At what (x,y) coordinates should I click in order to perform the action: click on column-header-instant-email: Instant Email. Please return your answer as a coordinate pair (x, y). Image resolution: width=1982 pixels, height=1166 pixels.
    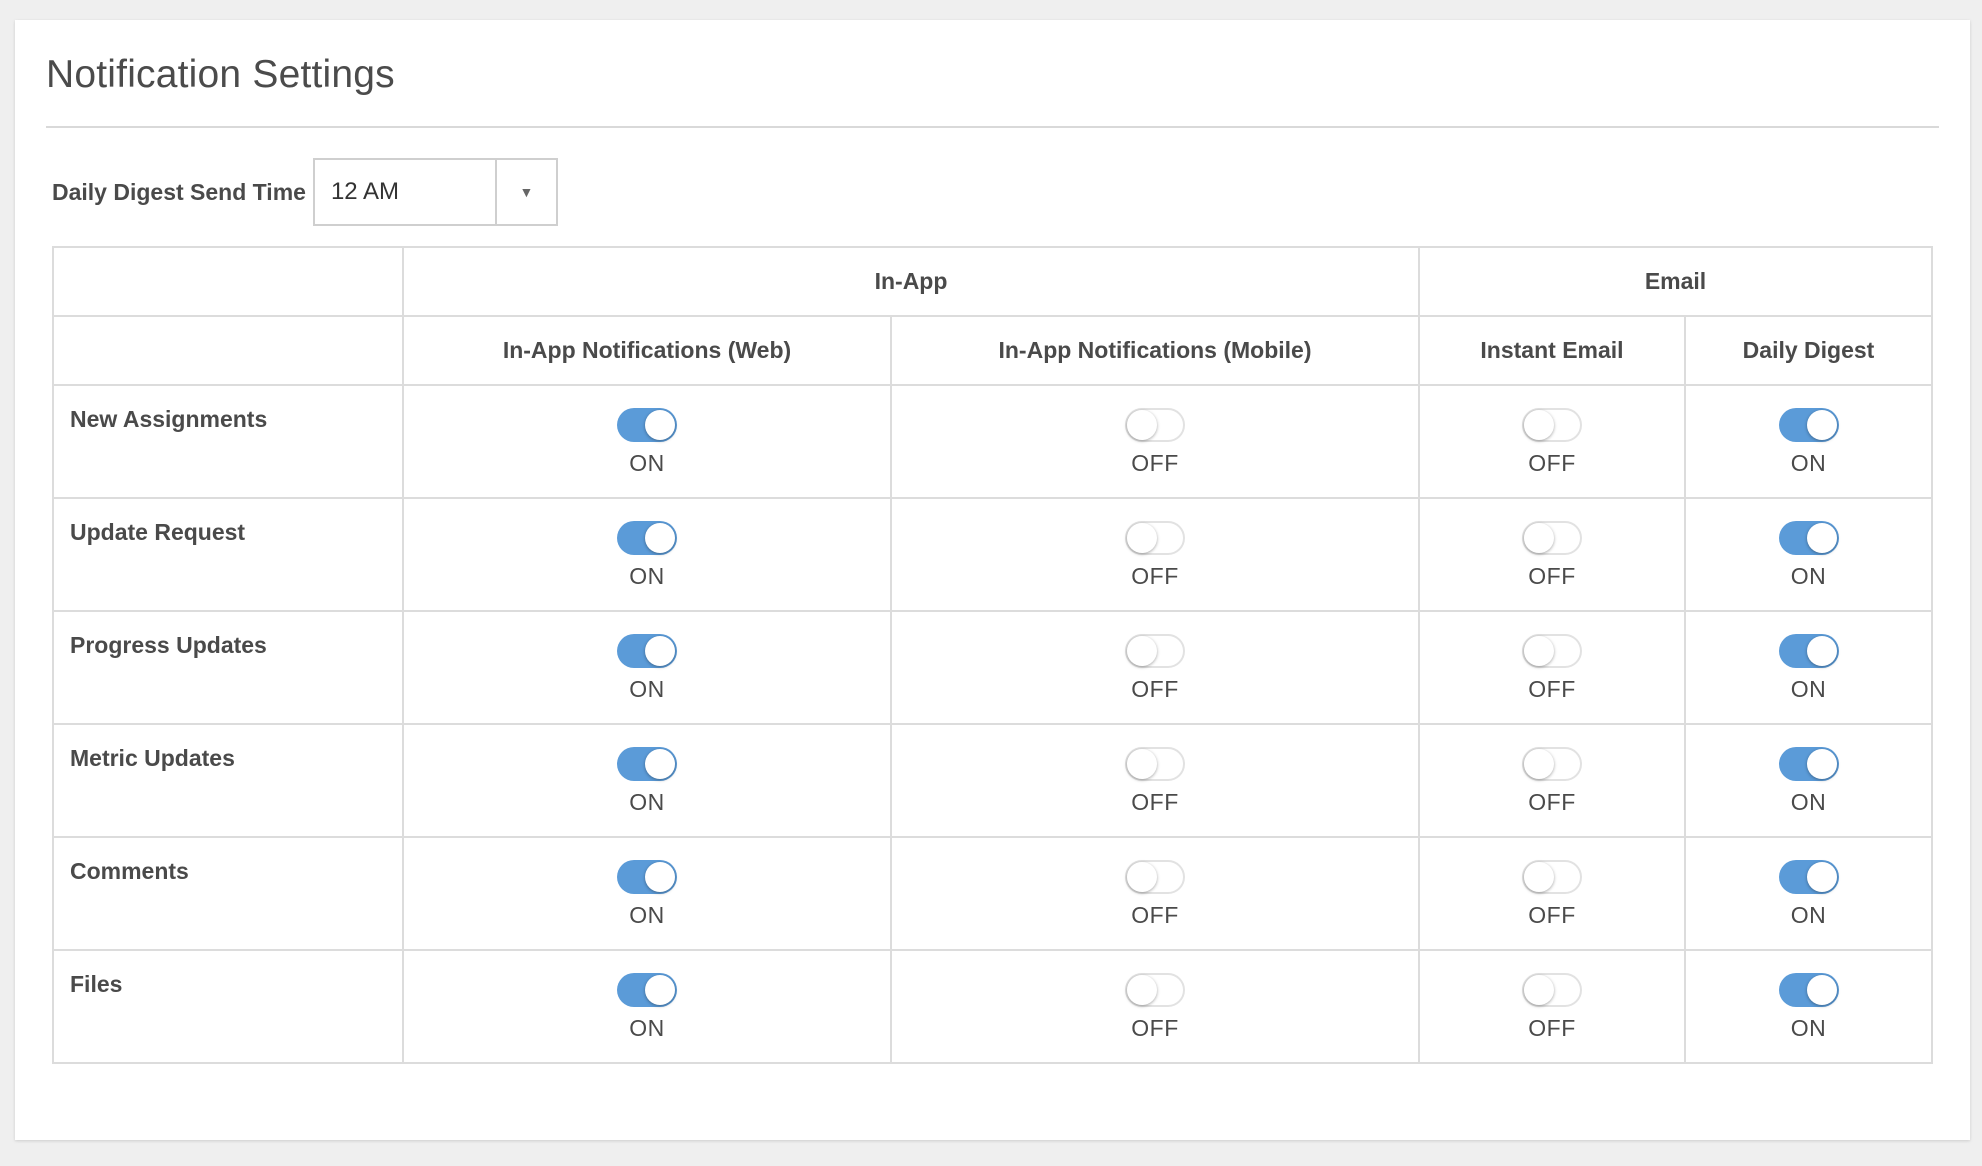
    Looking at the image, I should click on (1552, 350).